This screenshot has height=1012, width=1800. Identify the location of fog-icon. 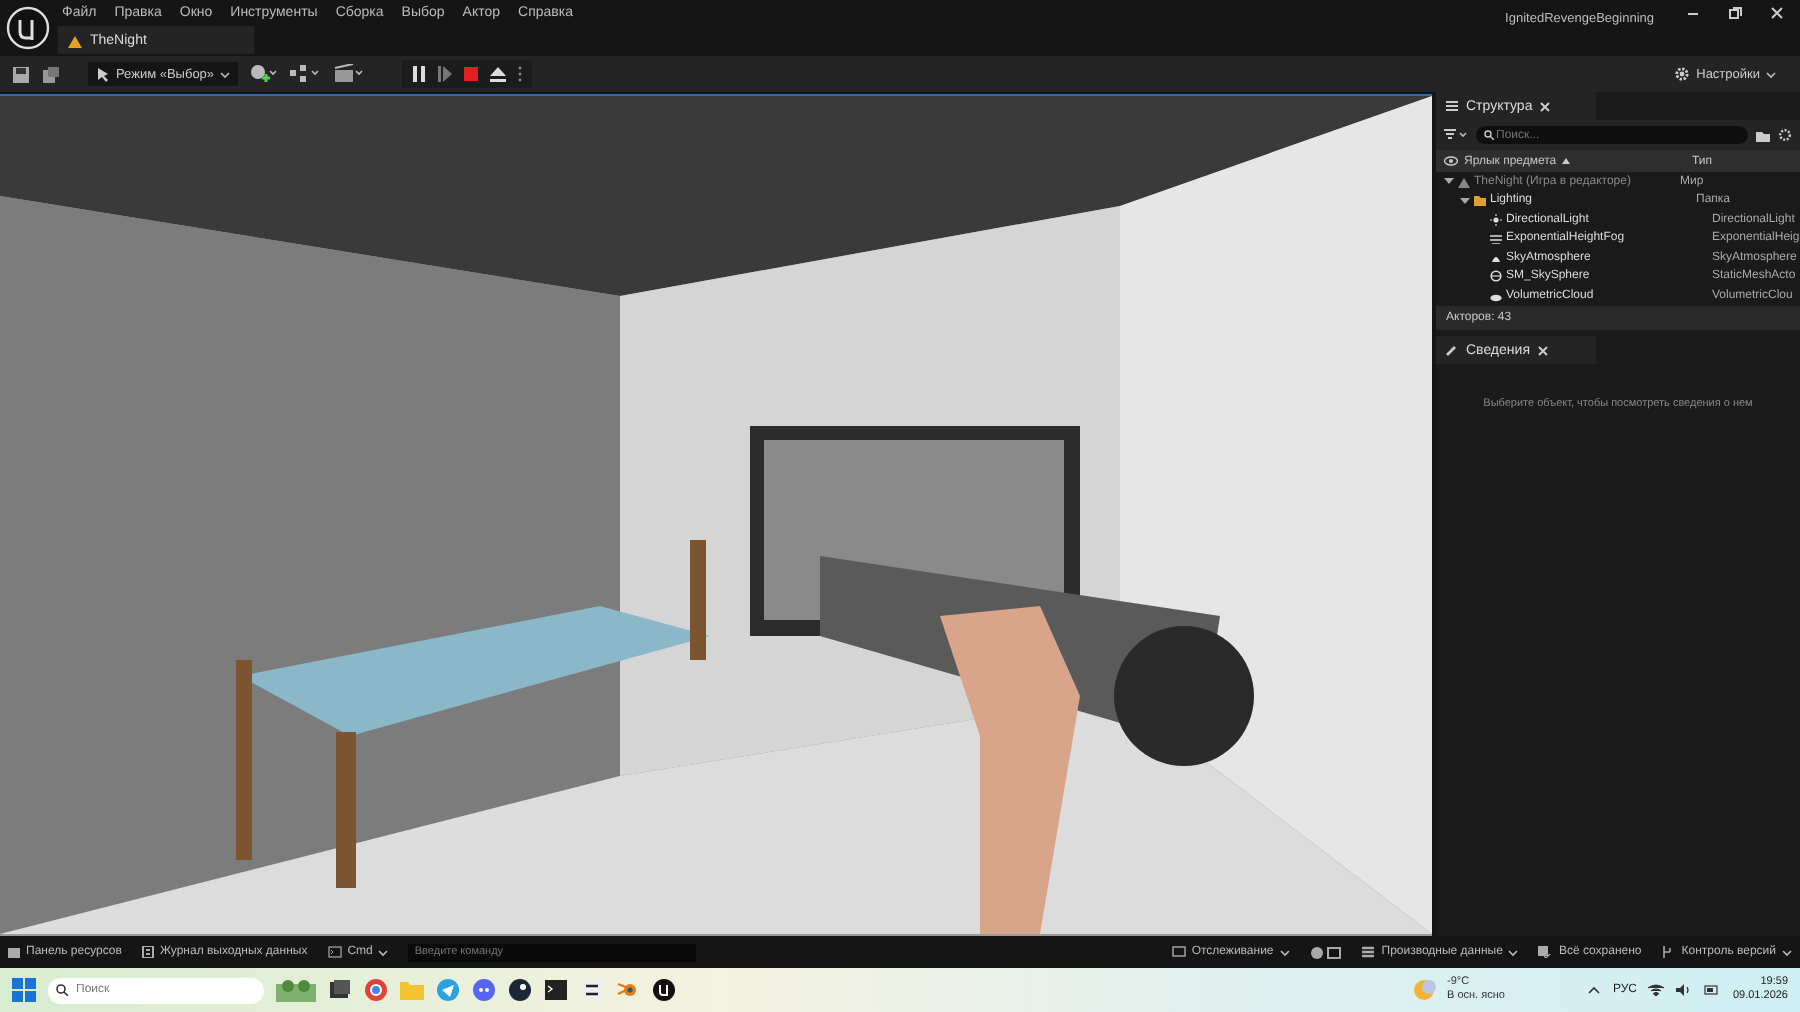
(1496, 238).